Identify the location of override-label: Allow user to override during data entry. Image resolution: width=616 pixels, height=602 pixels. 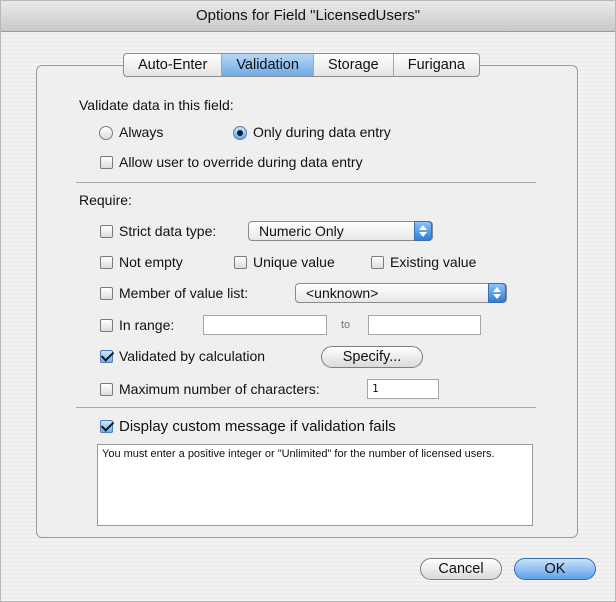
(241, 162).